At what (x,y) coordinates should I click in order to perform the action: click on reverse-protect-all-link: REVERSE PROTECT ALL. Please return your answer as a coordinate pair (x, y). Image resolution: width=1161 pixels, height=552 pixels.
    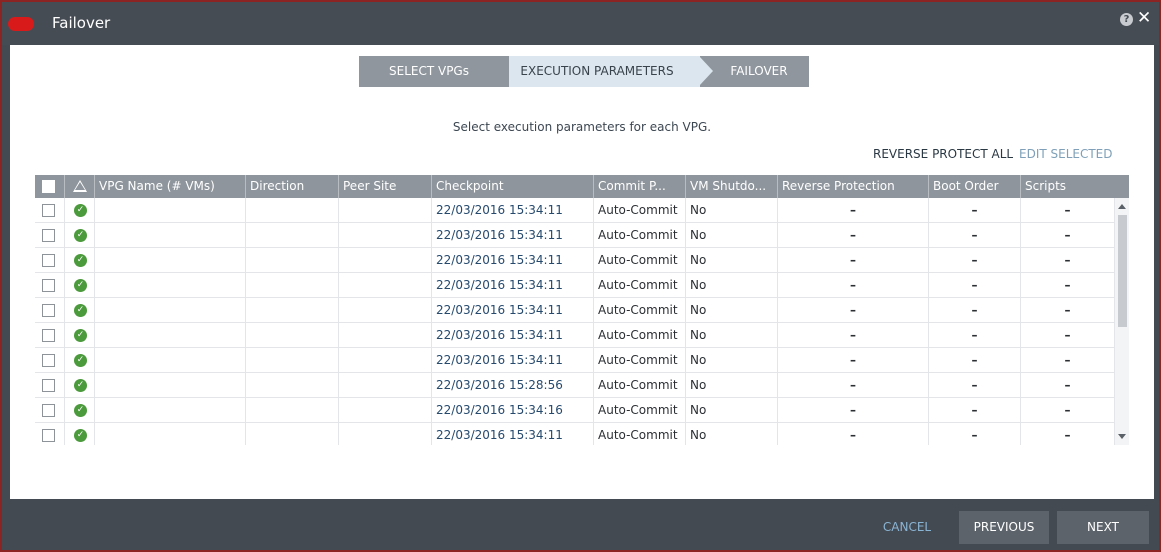
    Looking at the image, I should click on (943, 154).